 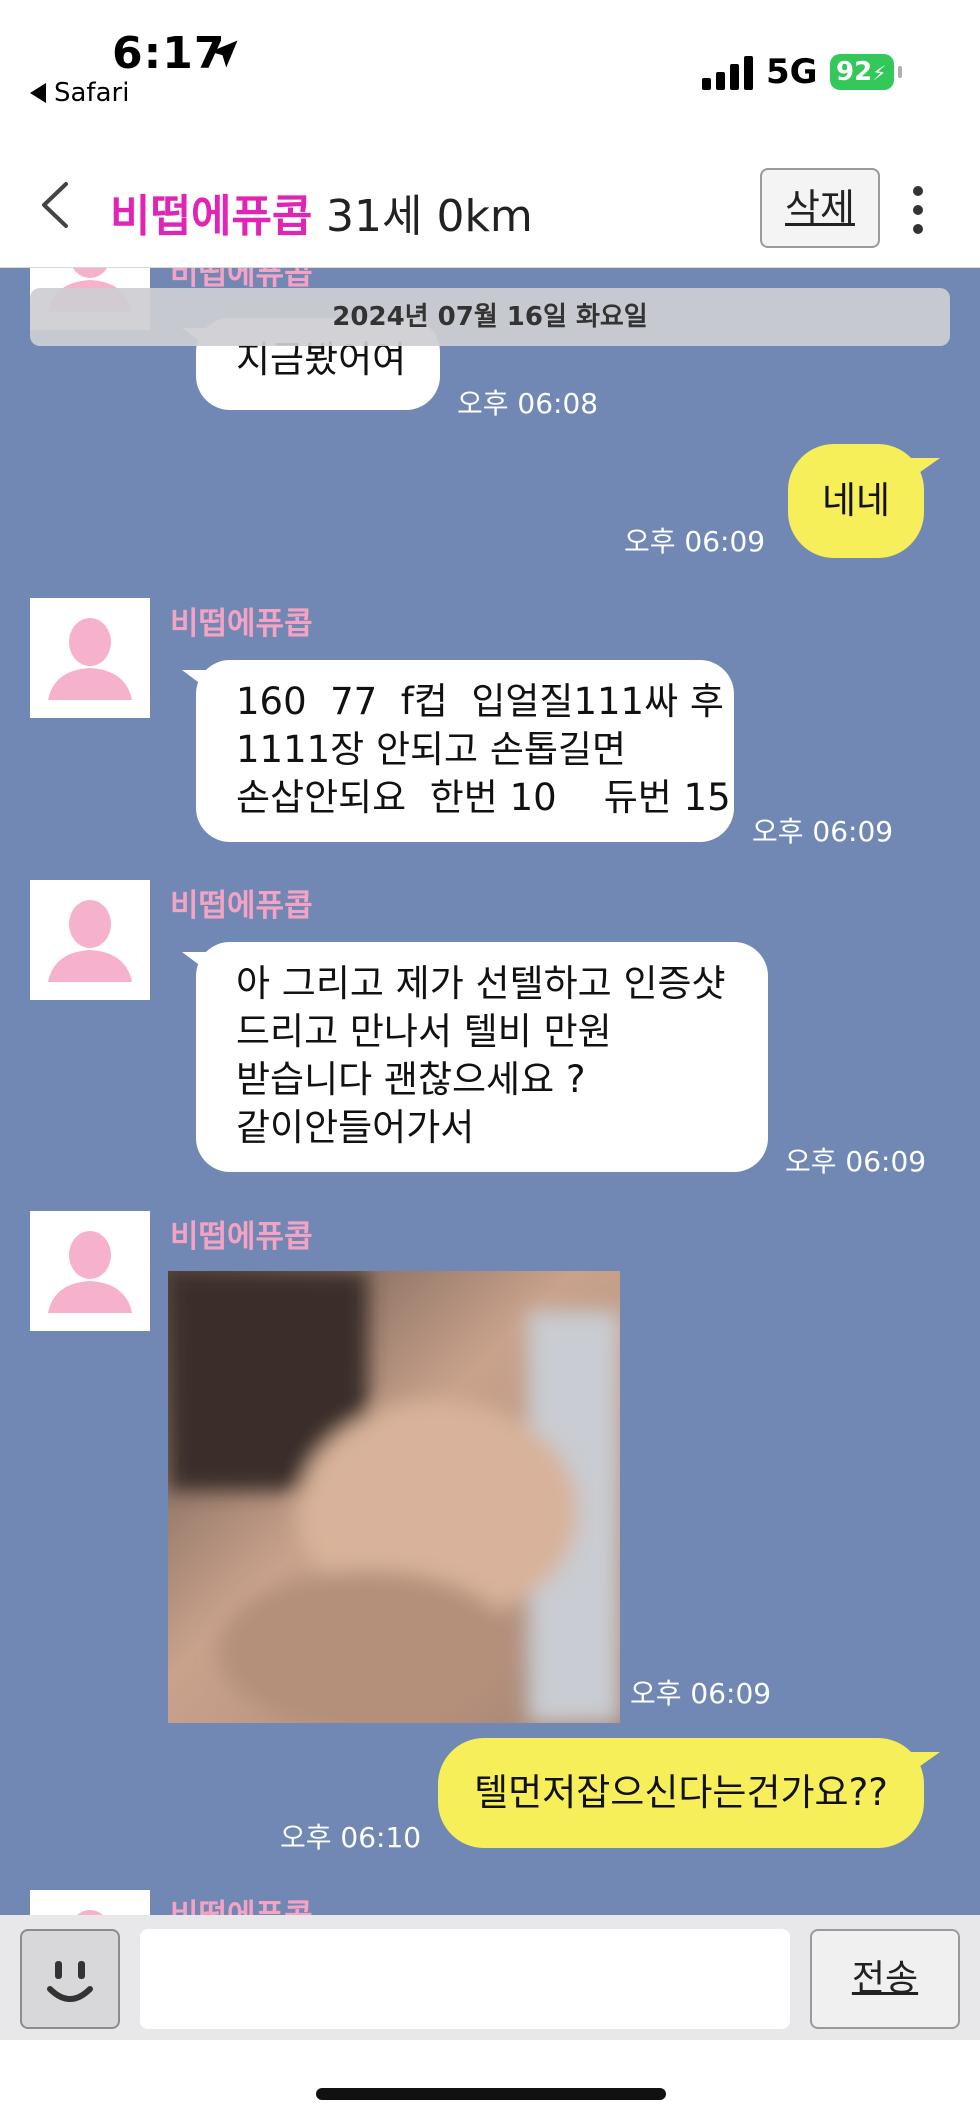 I want to click on location-arrow-icon, so click(x=224, y=54).